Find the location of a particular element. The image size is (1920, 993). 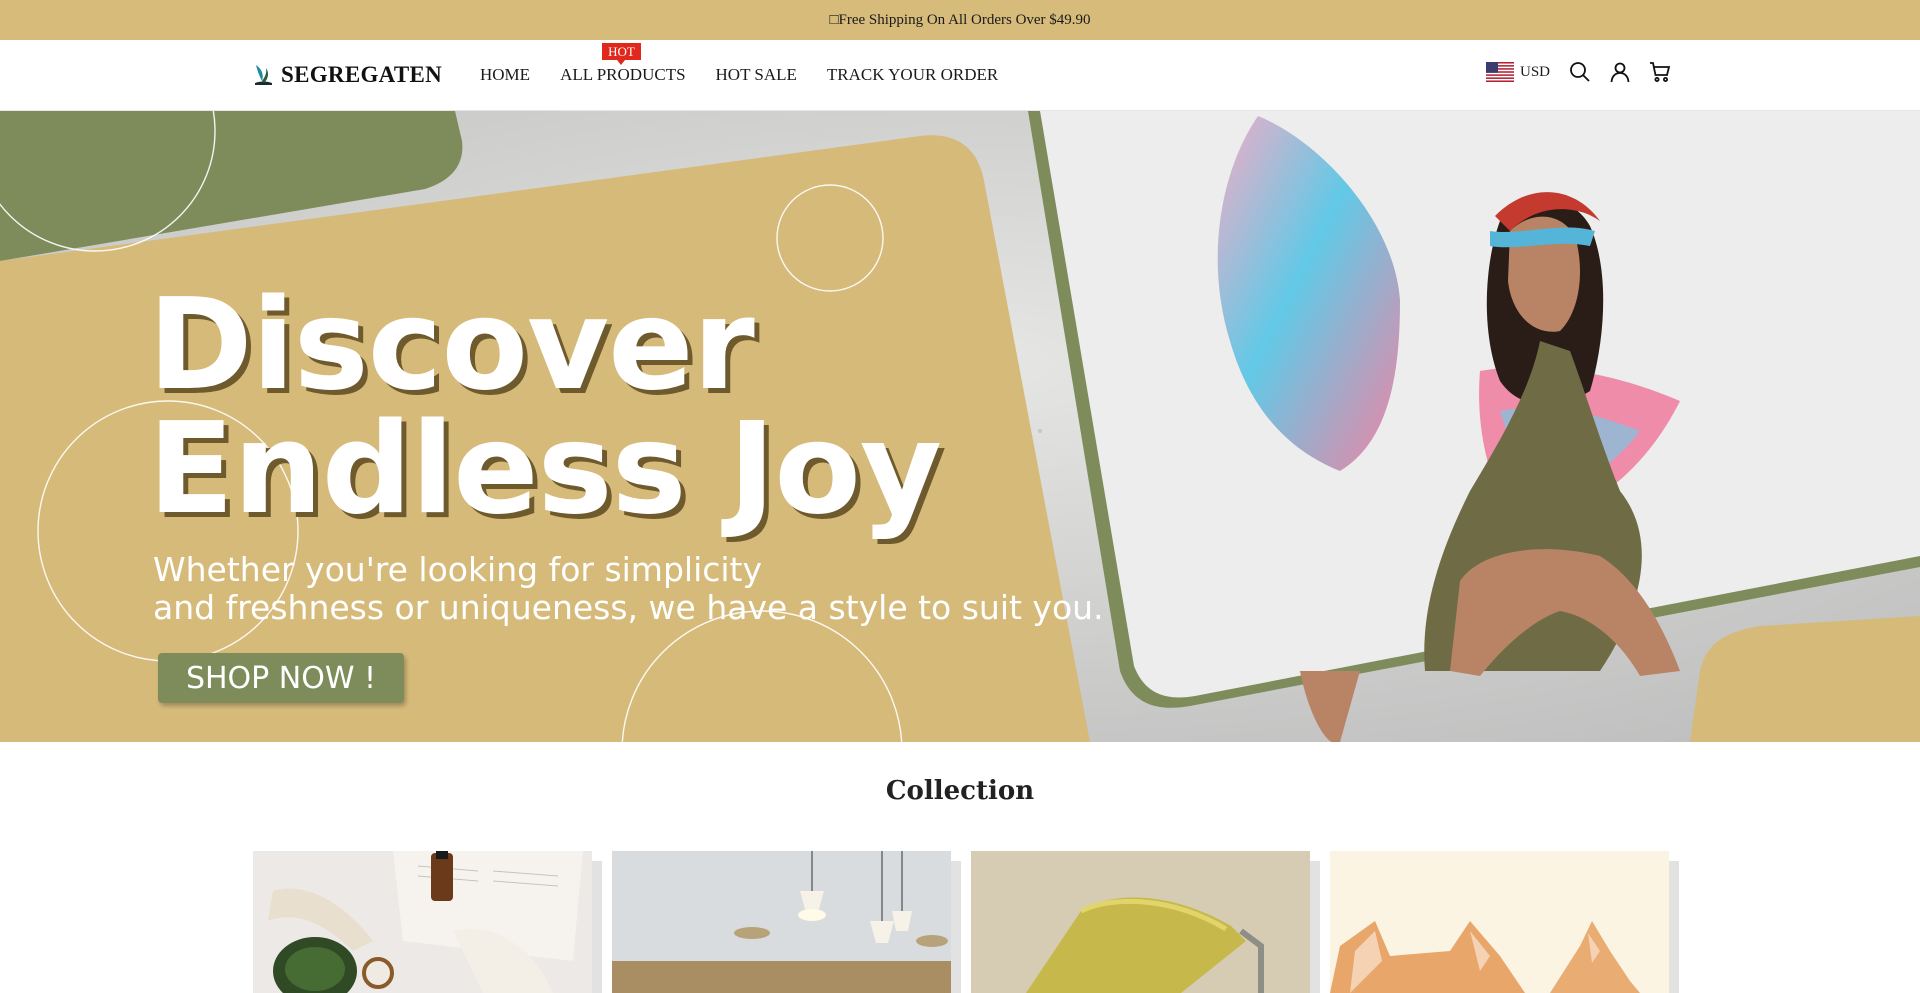

hero-subtitle-line1: Whether you're looking for simplicity is located at coordinates (458, 569).